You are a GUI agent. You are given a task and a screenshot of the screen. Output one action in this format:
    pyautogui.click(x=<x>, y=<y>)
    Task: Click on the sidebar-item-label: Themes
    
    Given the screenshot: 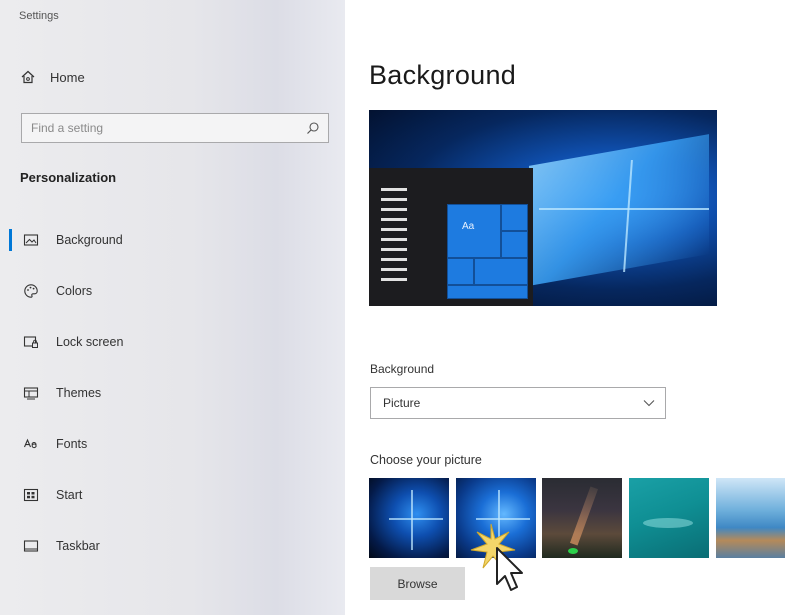 What is the action you would take?
    pyautogui.click(x=79, y=392)
    